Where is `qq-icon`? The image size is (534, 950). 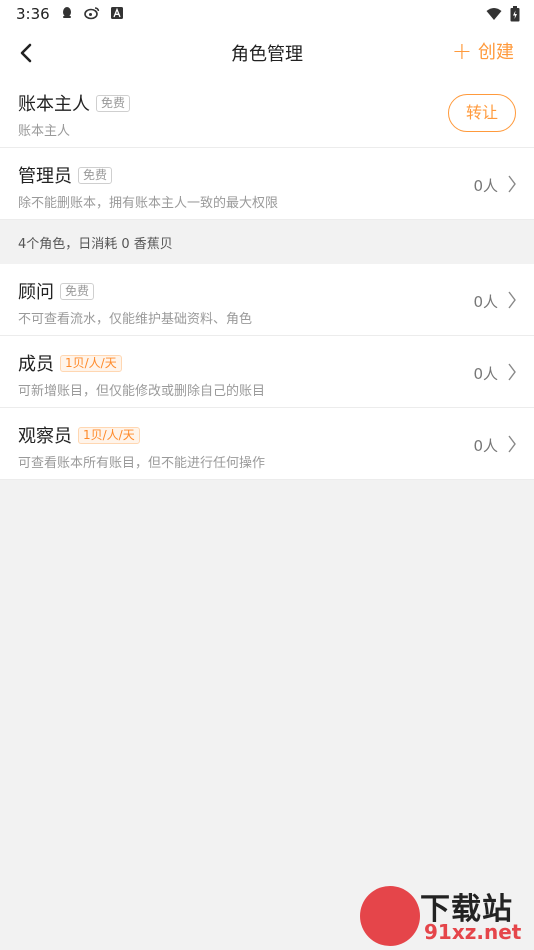 qq-icon is located at coordinates (67, 12).